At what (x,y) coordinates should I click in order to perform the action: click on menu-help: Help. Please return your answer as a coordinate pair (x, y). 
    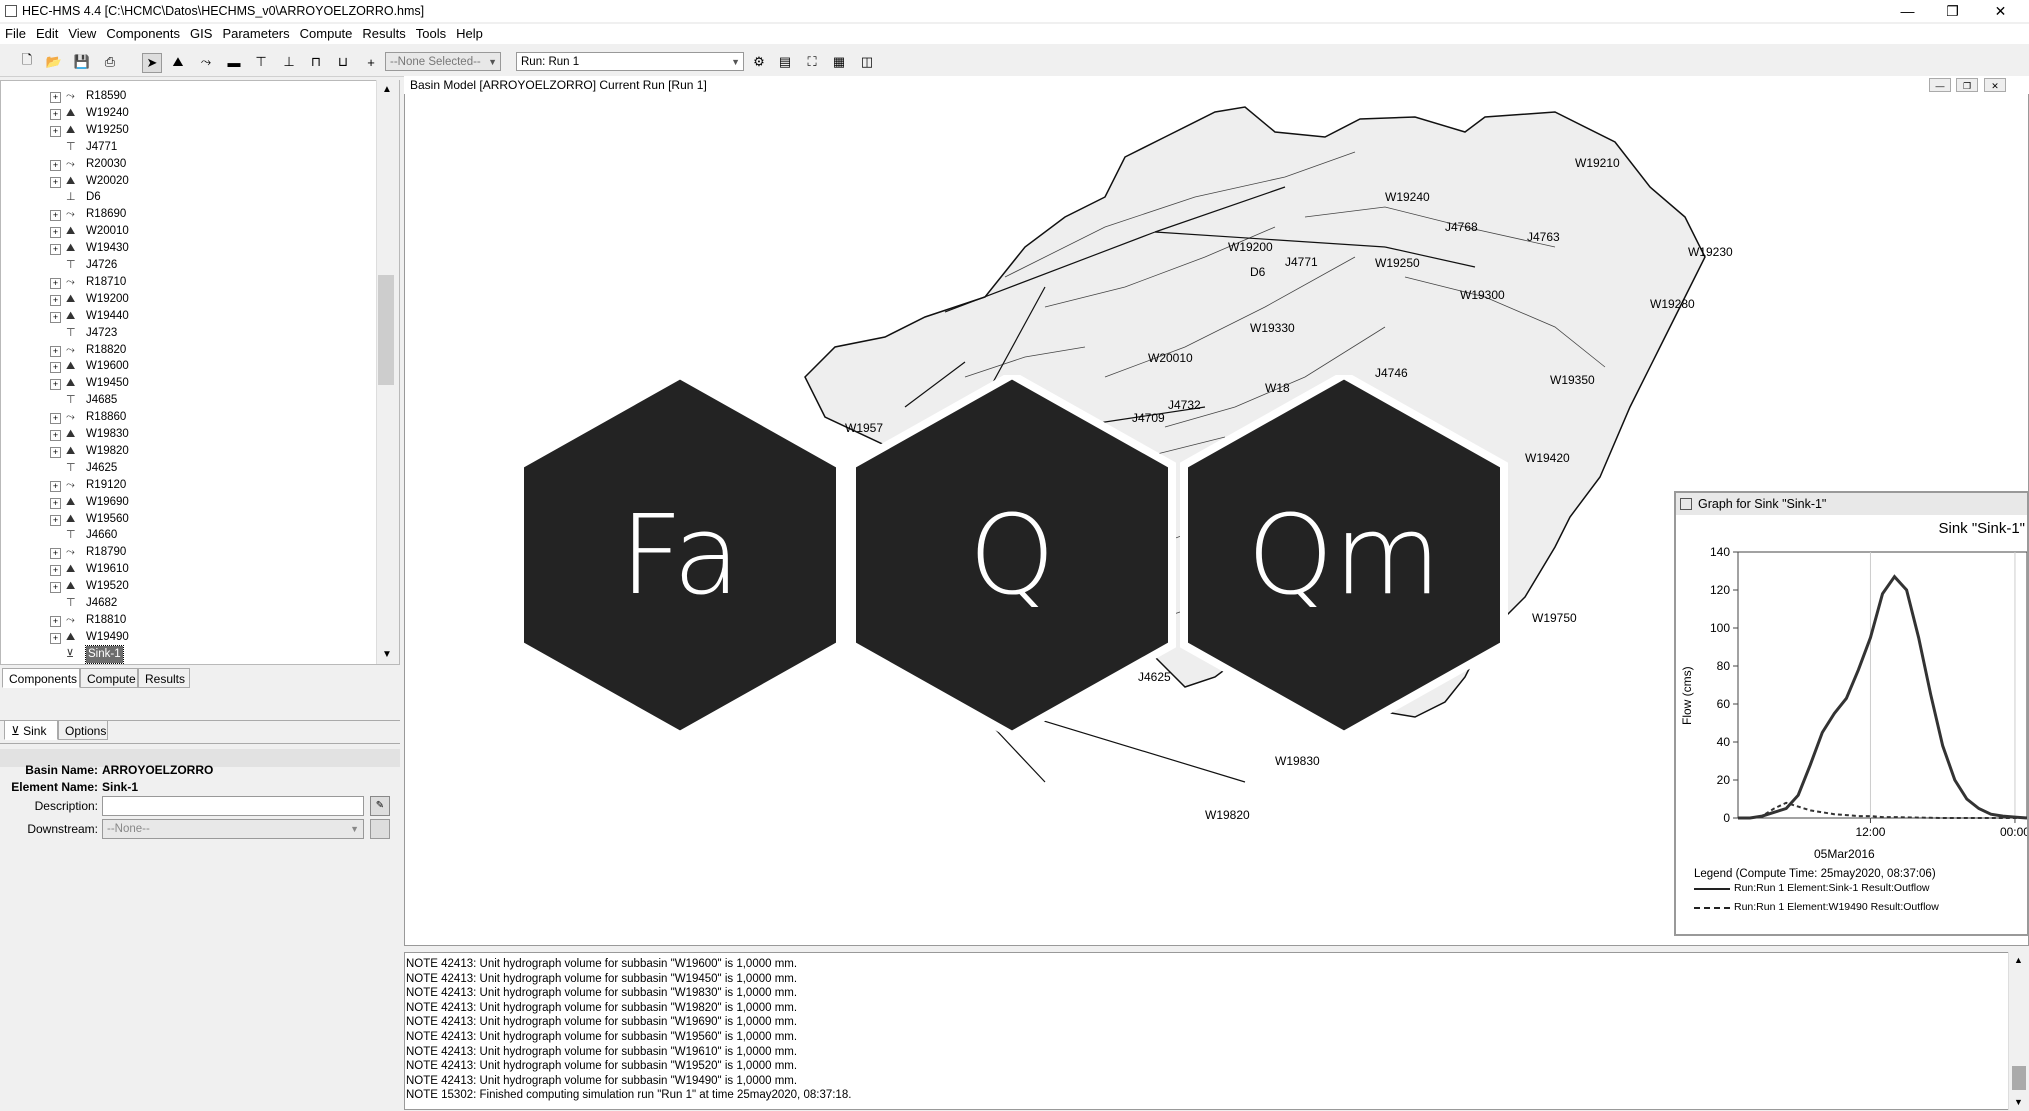
    Looking at the image, I should click on (469, 32).